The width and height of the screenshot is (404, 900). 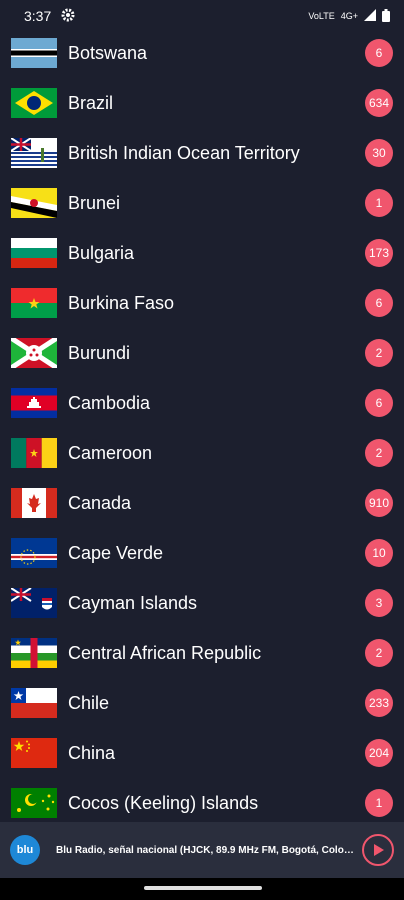 What do you see at coordinates (184, 152) in the screenshot?
I see `country-name: British Indian Ocean Territory` at bounding box center [184, 152].